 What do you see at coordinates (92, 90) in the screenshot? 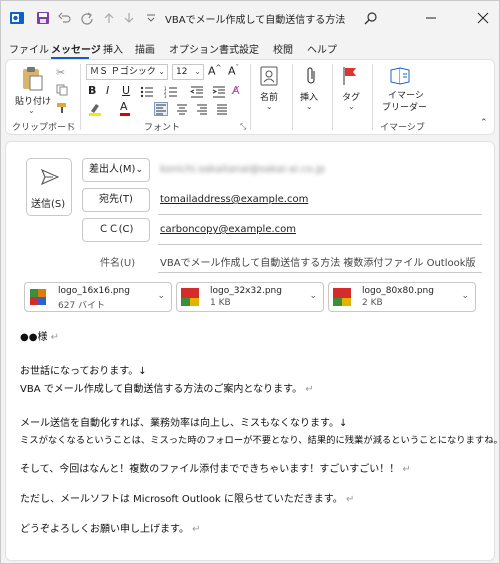
I see `bold-icon: B` at bounding box center [92, 90].